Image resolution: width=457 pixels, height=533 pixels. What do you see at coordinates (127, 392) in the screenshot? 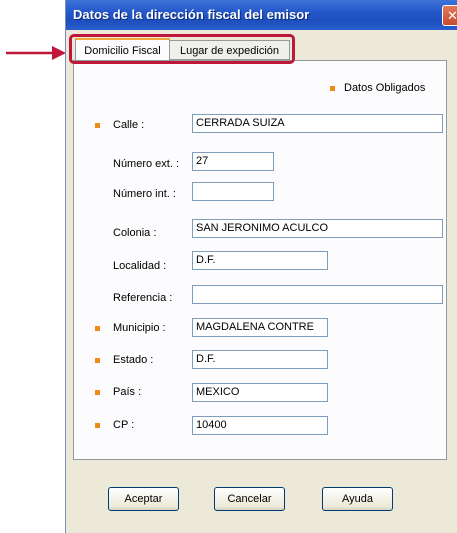
I see `pais-label: País :` at bounding box center [127, 392].